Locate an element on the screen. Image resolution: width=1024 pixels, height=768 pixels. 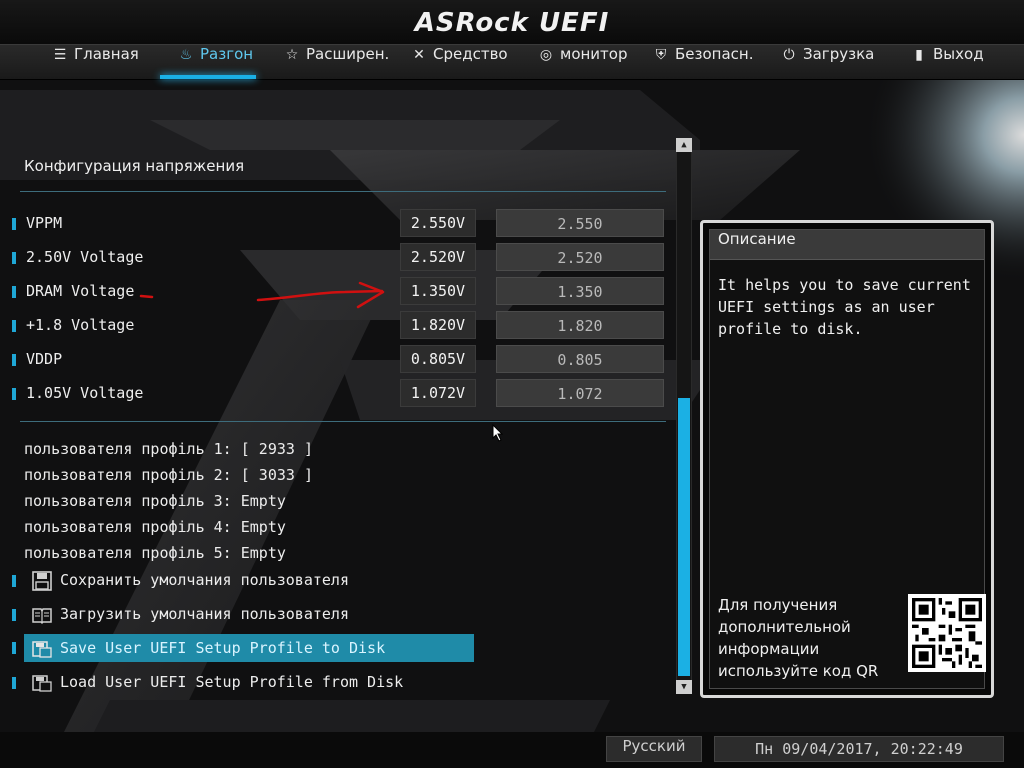
tab-main: ☰ Главная is located at coordinates (95, 62).